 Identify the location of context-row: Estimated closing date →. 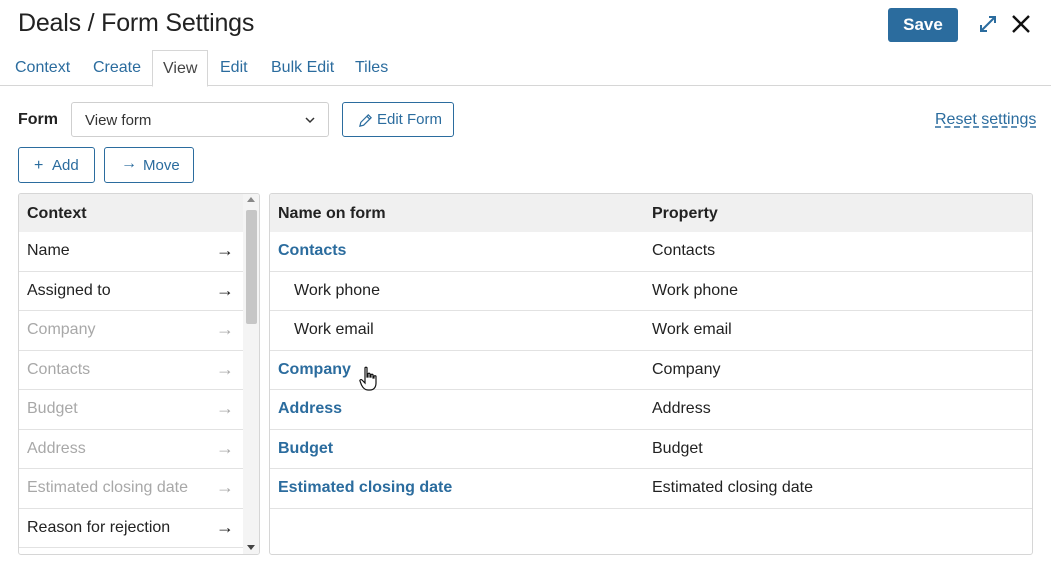
(131, 489).